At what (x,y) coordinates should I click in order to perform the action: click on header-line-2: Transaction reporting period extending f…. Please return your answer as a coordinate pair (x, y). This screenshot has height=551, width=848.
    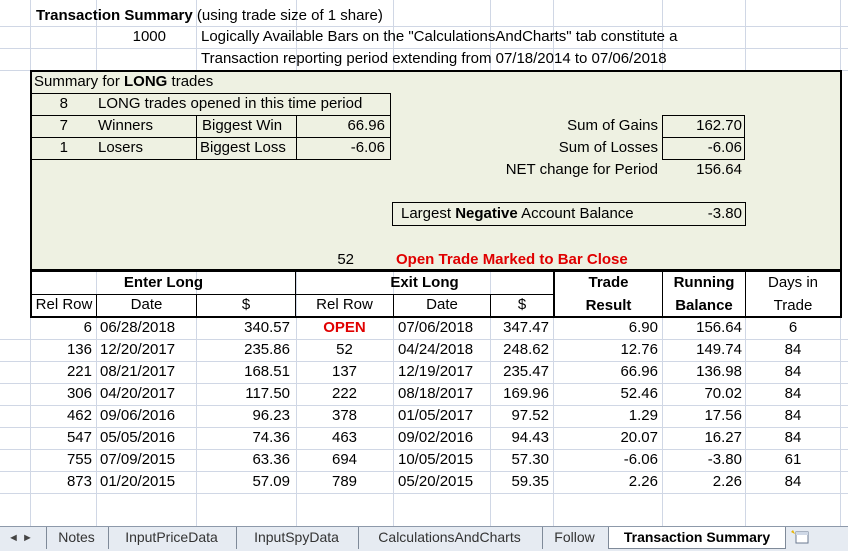
    Looking at the image, I should click on (434, 58).